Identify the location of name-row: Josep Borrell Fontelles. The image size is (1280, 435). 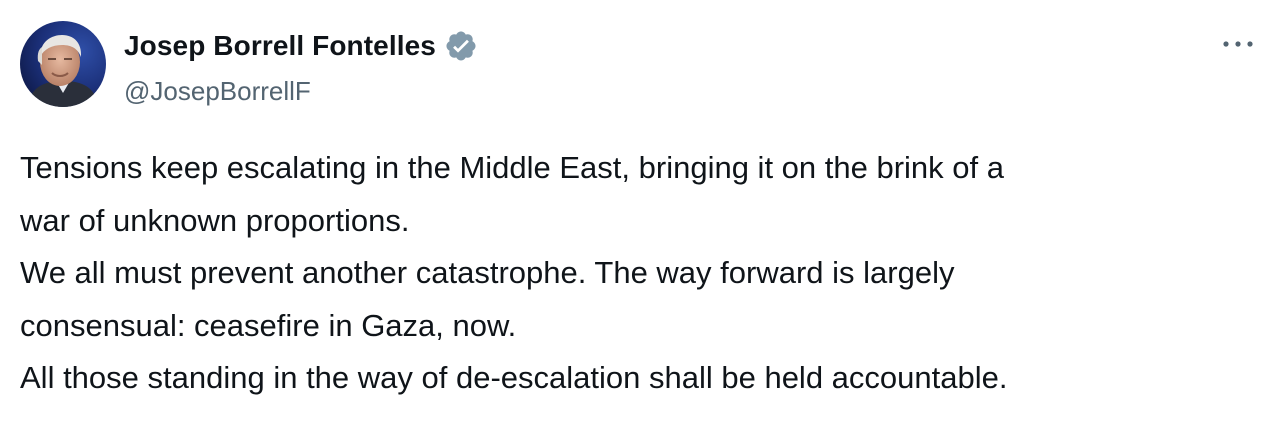
(301, 46).